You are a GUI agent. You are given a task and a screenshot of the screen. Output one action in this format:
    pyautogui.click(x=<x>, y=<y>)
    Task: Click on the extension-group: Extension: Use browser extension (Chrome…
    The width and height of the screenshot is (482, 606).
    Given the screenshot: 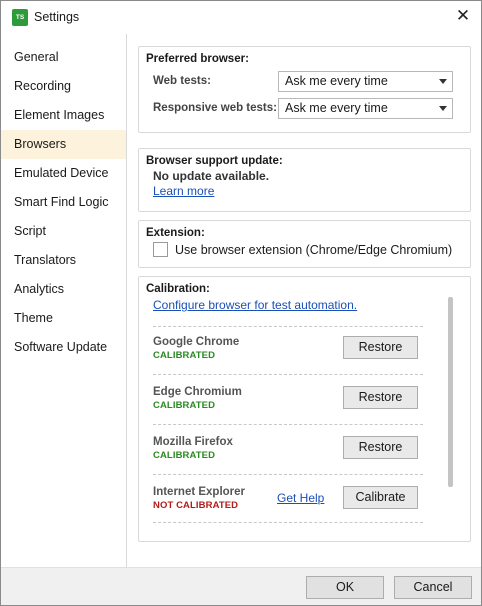 What is the action you would take?
    pyautogui.click(x=304, y=244)
    